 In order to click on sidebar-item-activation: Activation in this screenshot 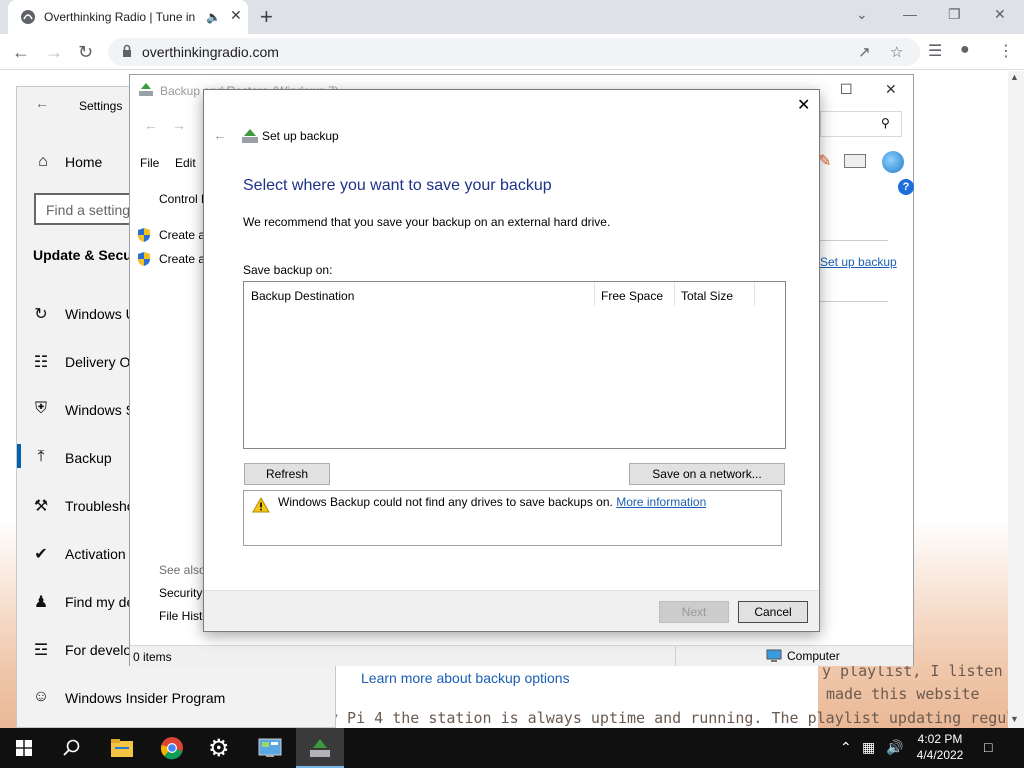, I will do `click(95, 554)`.